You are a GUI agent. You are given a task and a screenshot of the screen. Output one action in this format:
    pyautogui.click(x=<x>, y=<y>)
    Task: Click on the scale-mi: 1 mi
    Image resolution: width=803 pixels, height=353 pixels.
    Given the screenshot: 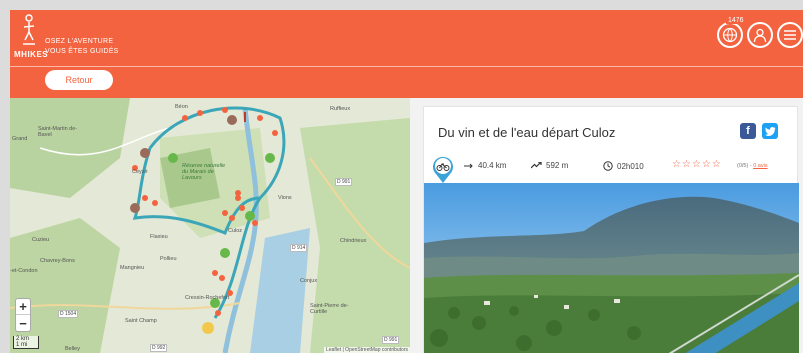 What is the action you would take?
    pyautogui.click(x=22, y=345)
    